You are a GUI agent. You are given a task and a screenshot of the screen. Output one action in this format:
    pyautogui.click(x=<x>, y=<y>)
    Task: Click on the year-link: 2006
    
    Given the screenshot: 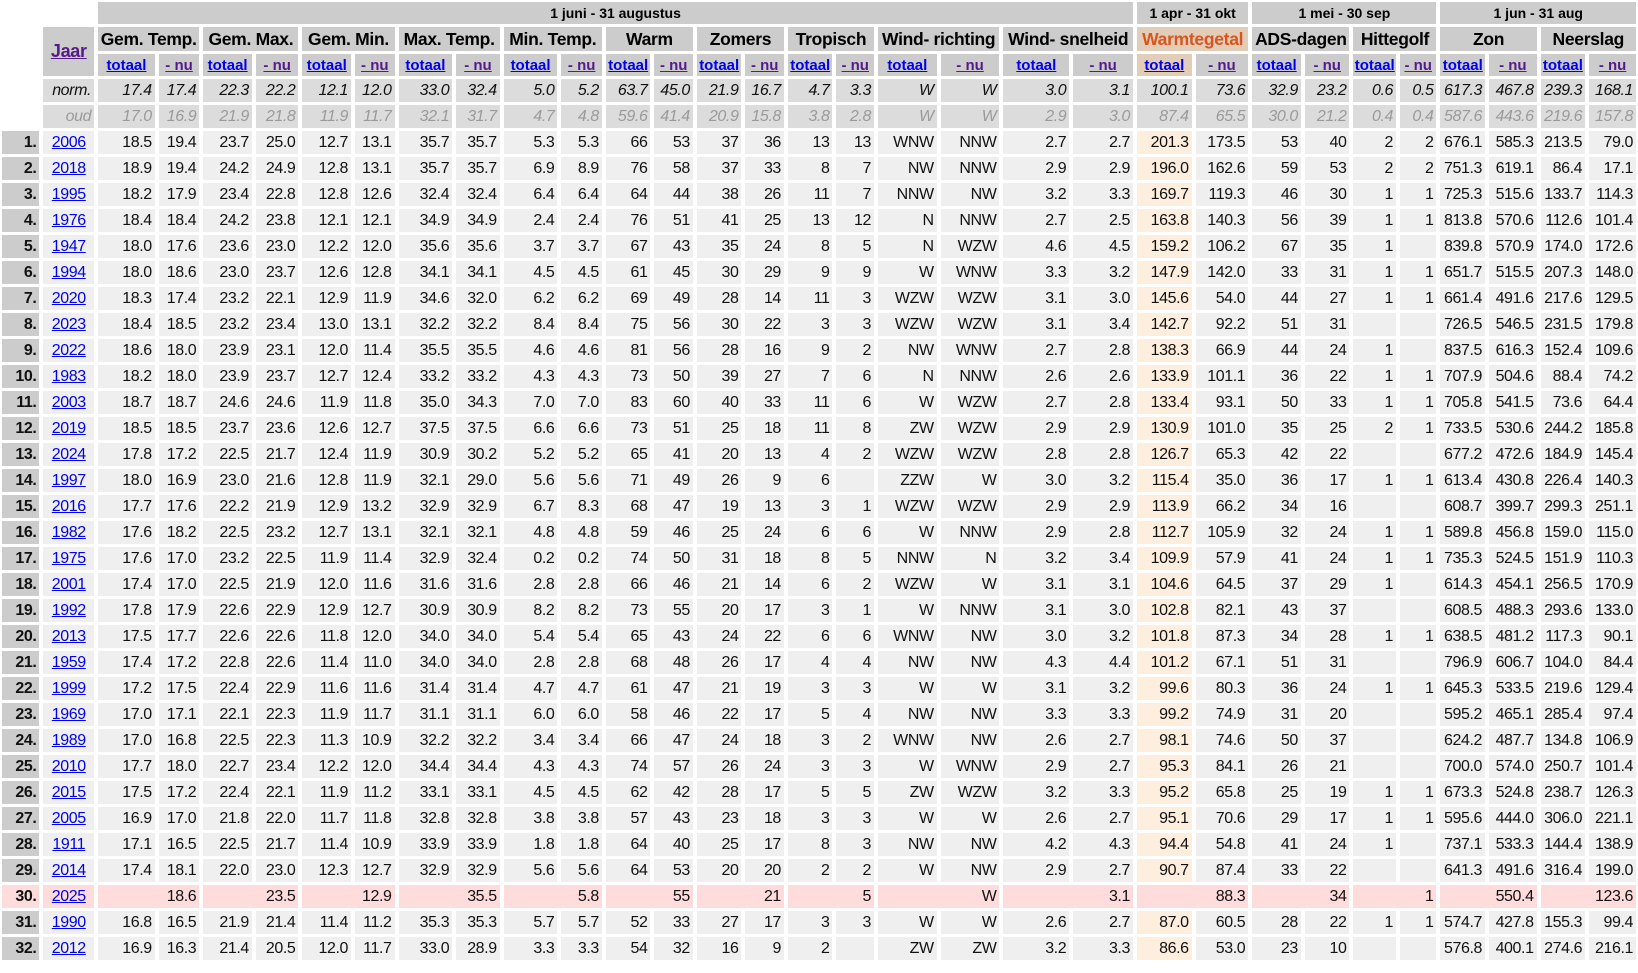 What is the action you would take?
    pyautogui.click(x=69, y=142)
    